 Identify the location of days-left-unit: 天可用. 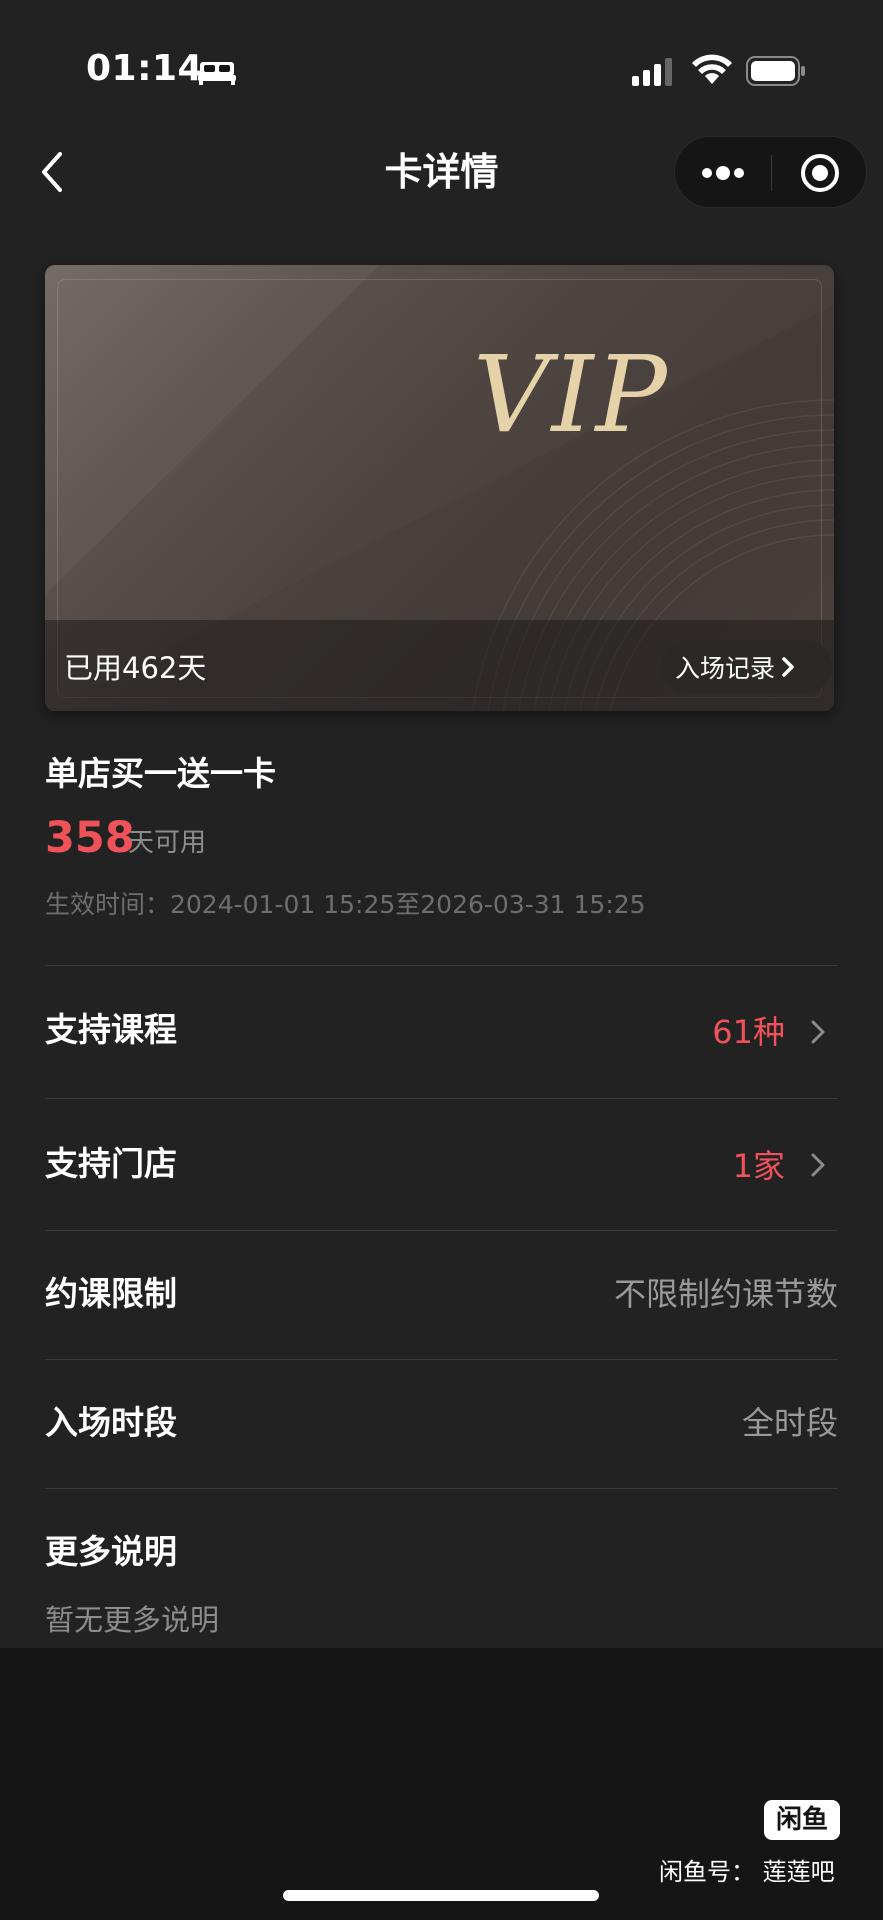
(167, 843).